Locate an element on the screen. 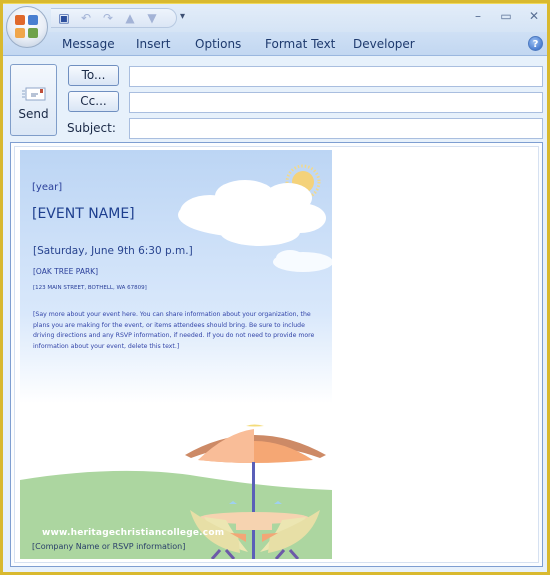 The image size is (550, 575). flyer-location: [OAK TREE PARK] is located at coordinates (66, 271).